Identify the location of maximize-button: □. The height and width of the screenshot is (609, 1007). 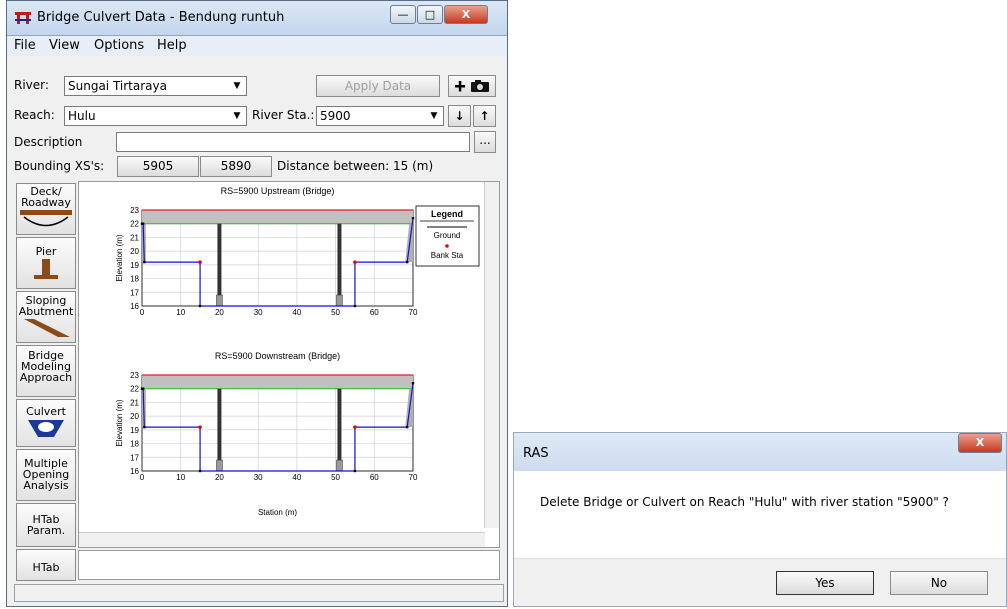
(430, 14).